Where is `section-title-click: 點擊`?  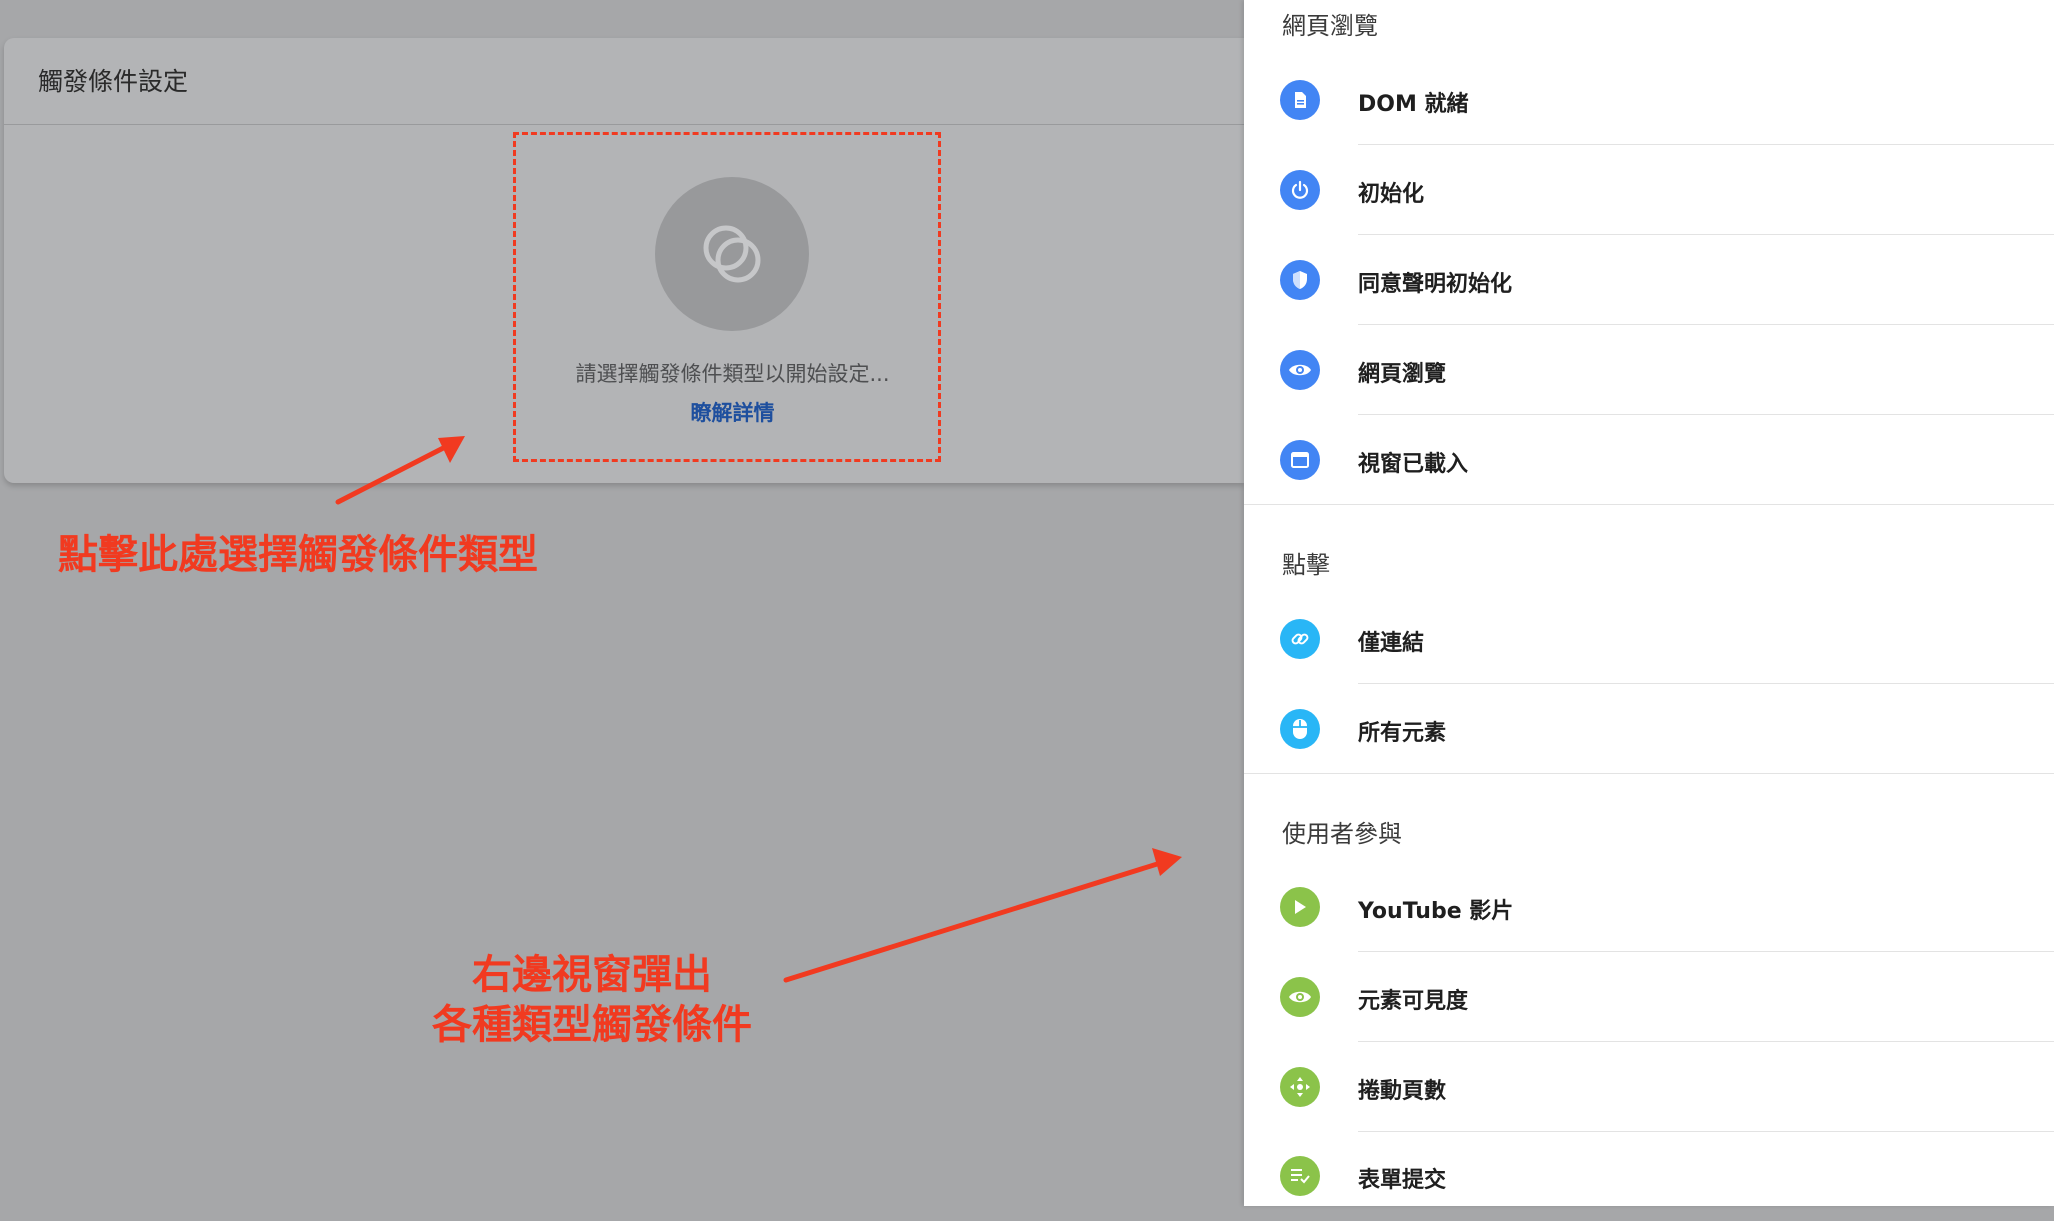 section-title-click: 點擊 is located at coordinates (1306, 565).